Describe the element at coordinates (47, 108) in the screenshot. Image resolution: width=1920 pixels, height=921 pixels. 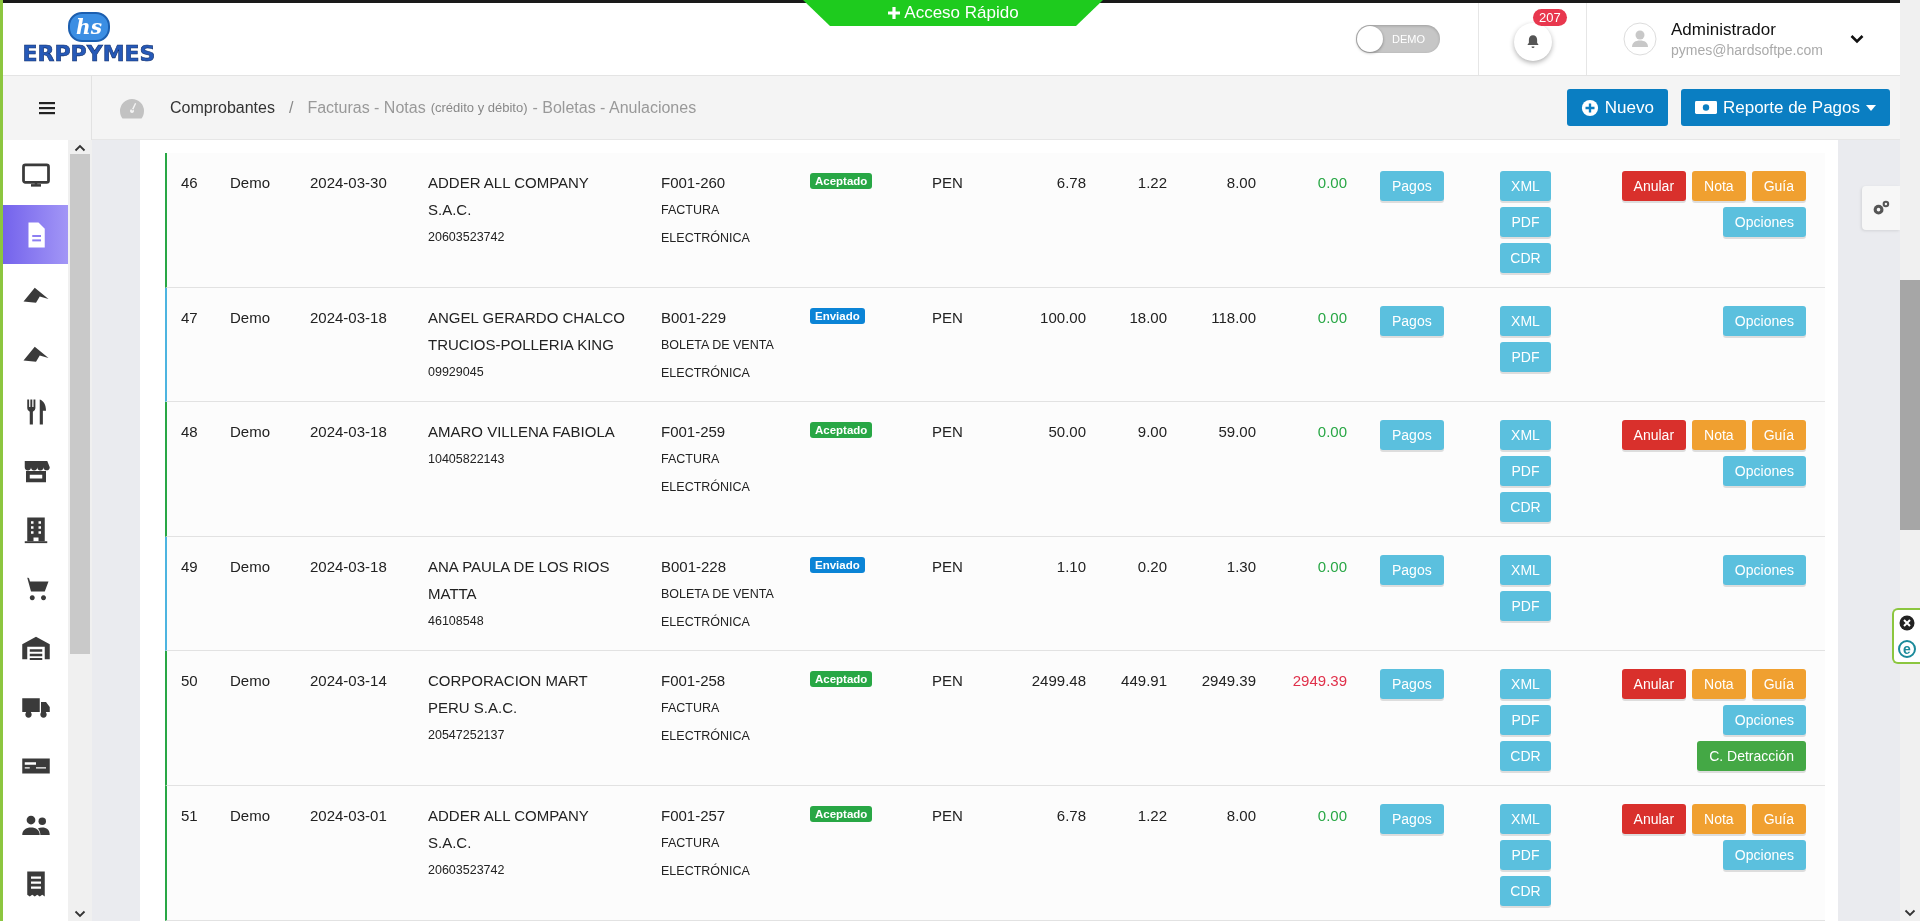
I see `menu-icon` at that location.